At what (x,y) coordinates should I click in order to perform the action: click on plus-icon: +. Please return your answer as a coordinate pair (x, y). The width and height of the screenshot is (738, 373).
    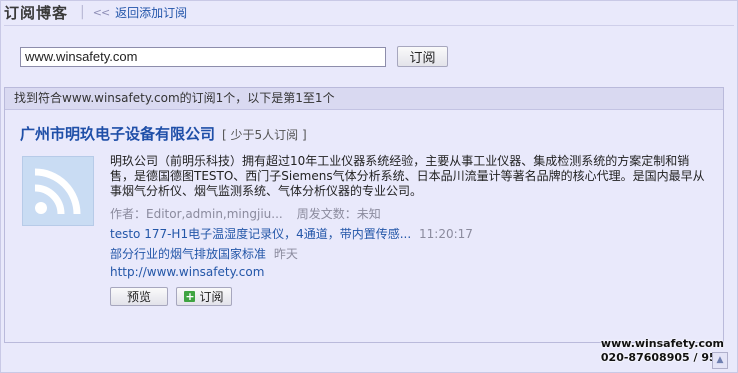
    Looking at the image, I should click on (190, 296).